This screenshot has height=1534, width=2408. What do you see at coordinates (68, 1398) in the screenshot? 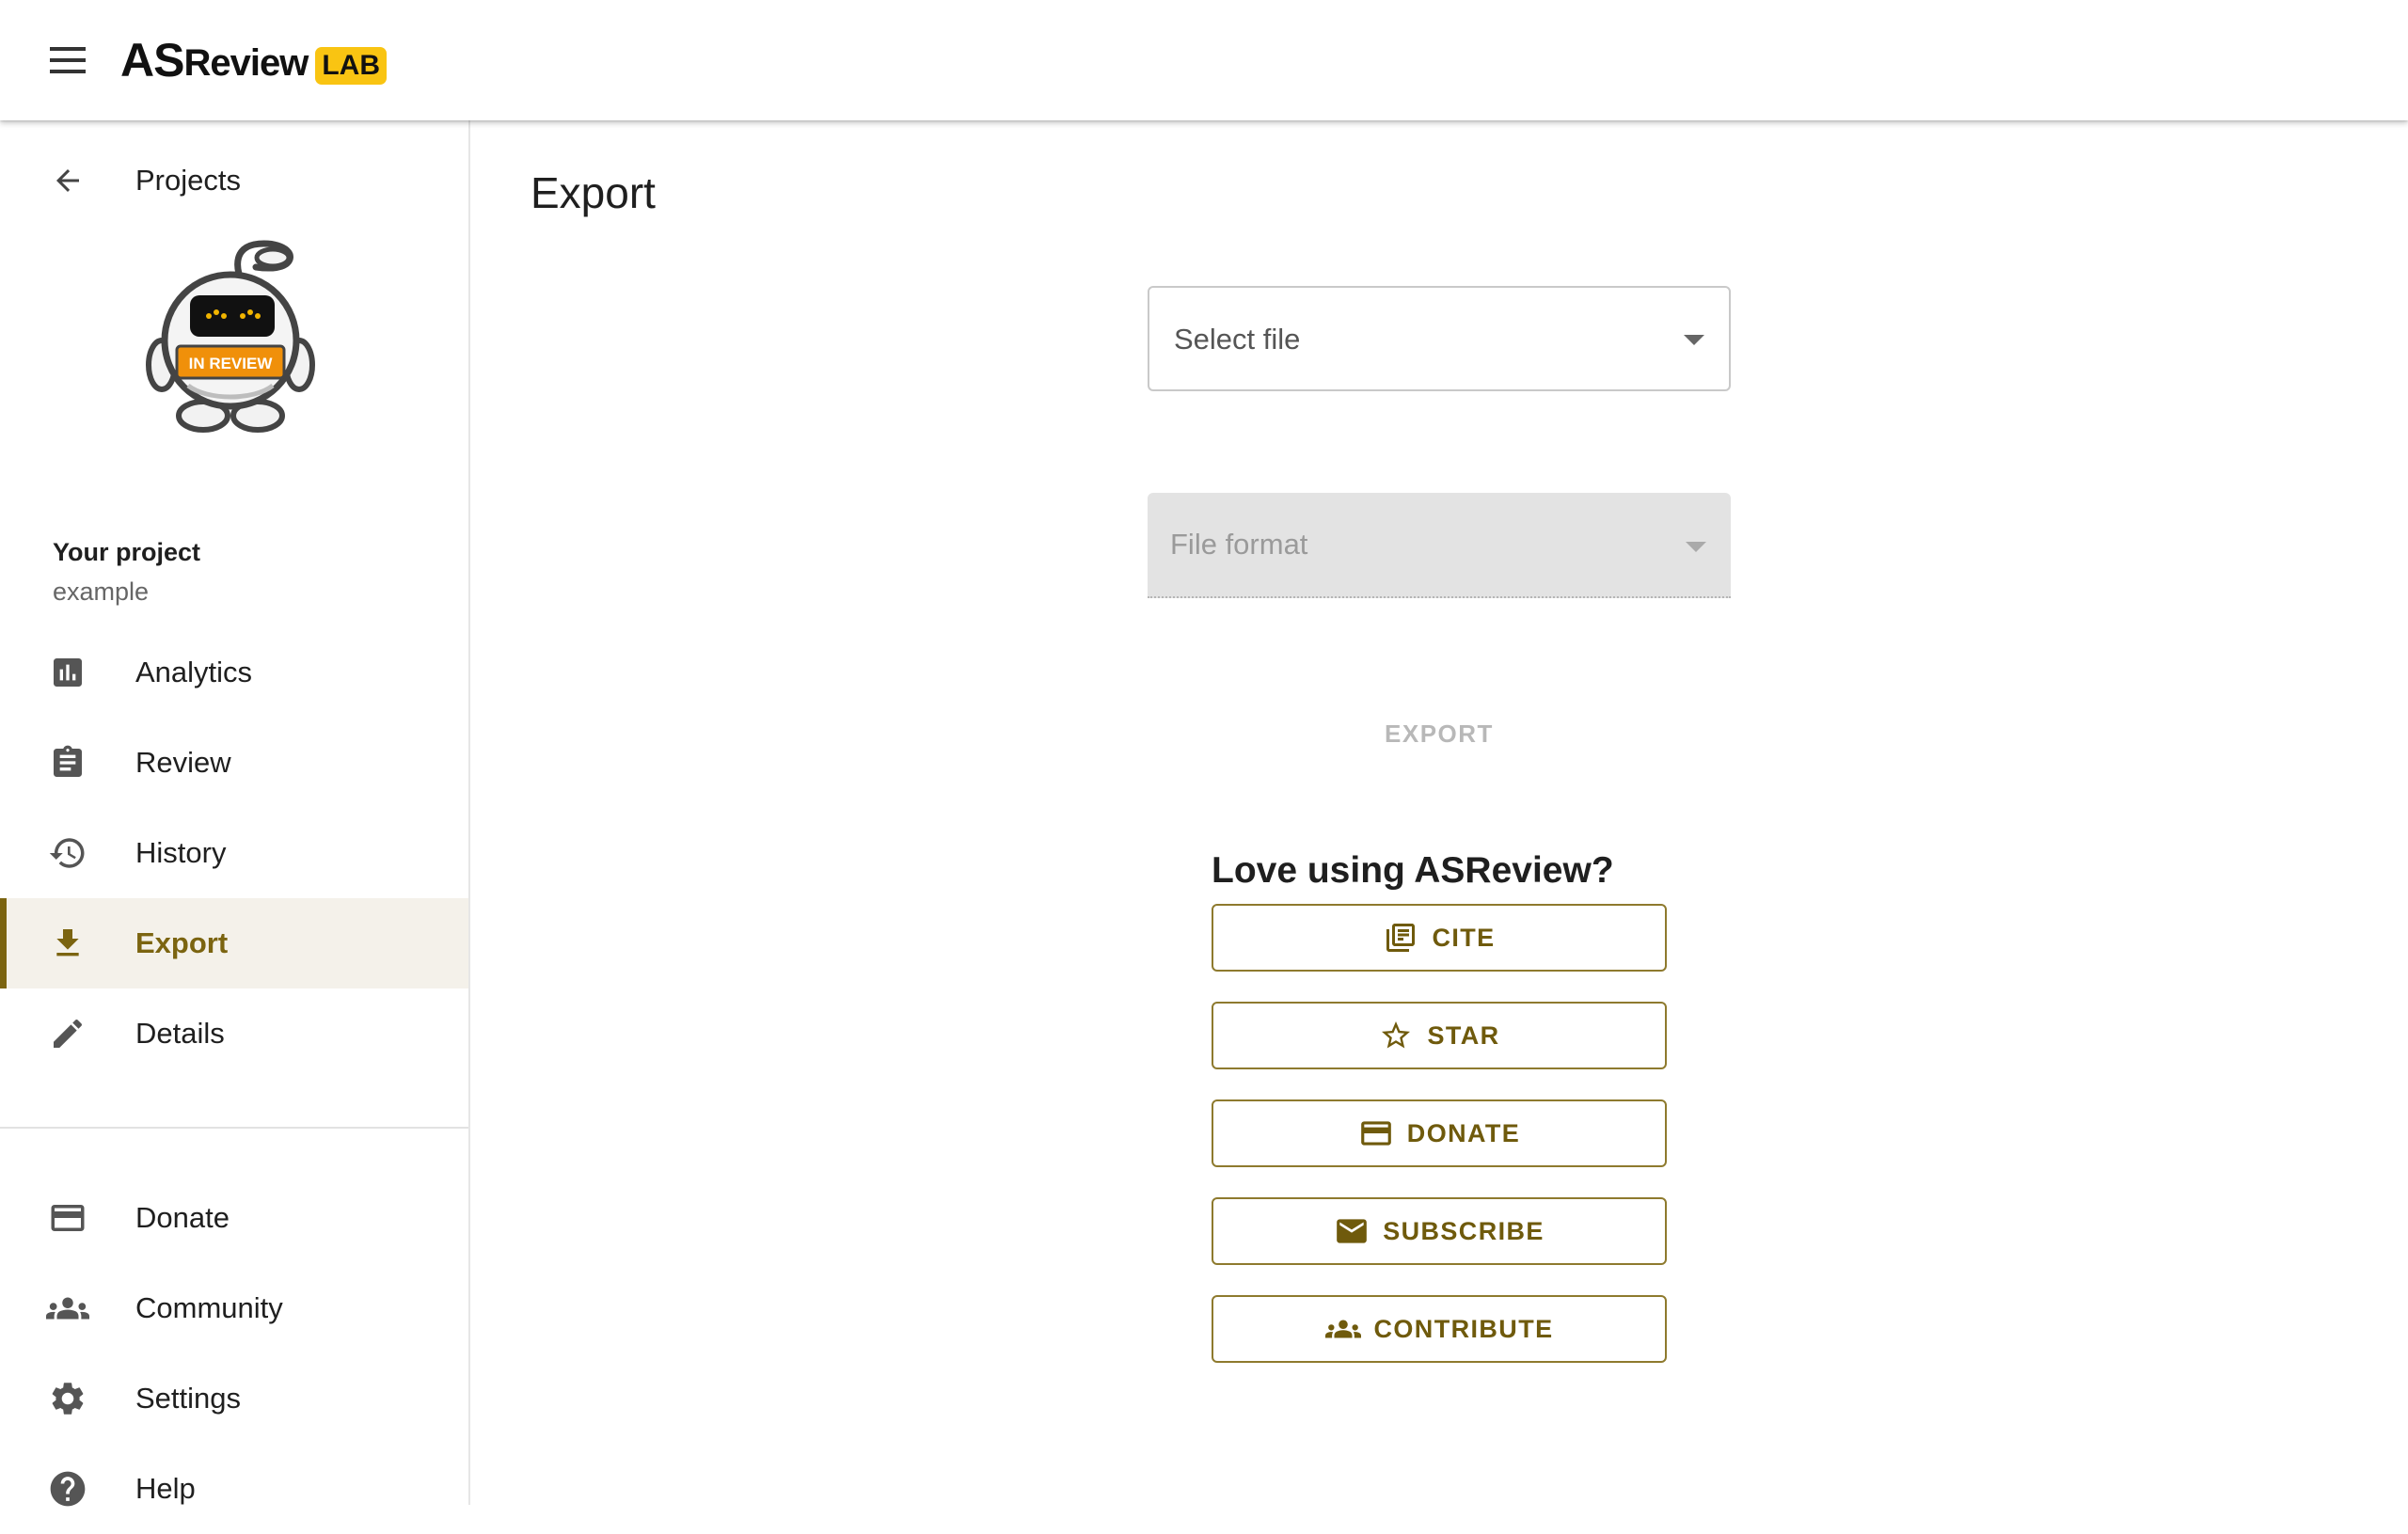
I see `gear-icon` at bounding box center [68, 1398].